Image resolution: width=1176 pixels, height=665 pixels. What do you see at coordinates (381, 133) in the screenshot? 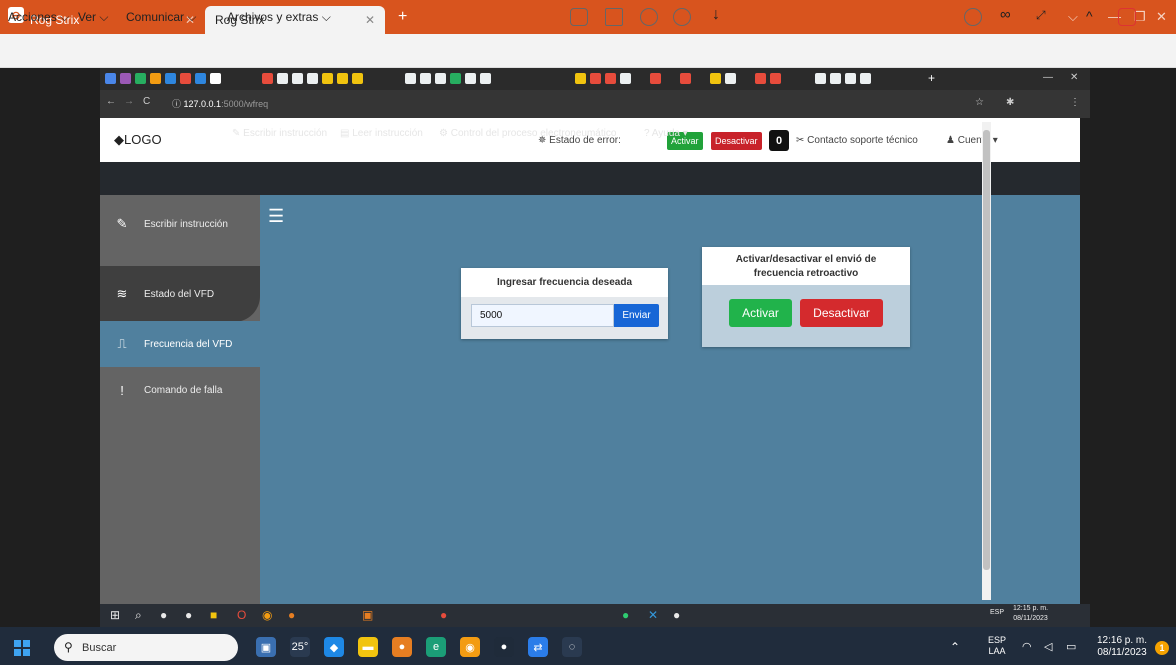
I see `nav-leer: ▤ Leer instrucción` at bounding box center [381, 133].